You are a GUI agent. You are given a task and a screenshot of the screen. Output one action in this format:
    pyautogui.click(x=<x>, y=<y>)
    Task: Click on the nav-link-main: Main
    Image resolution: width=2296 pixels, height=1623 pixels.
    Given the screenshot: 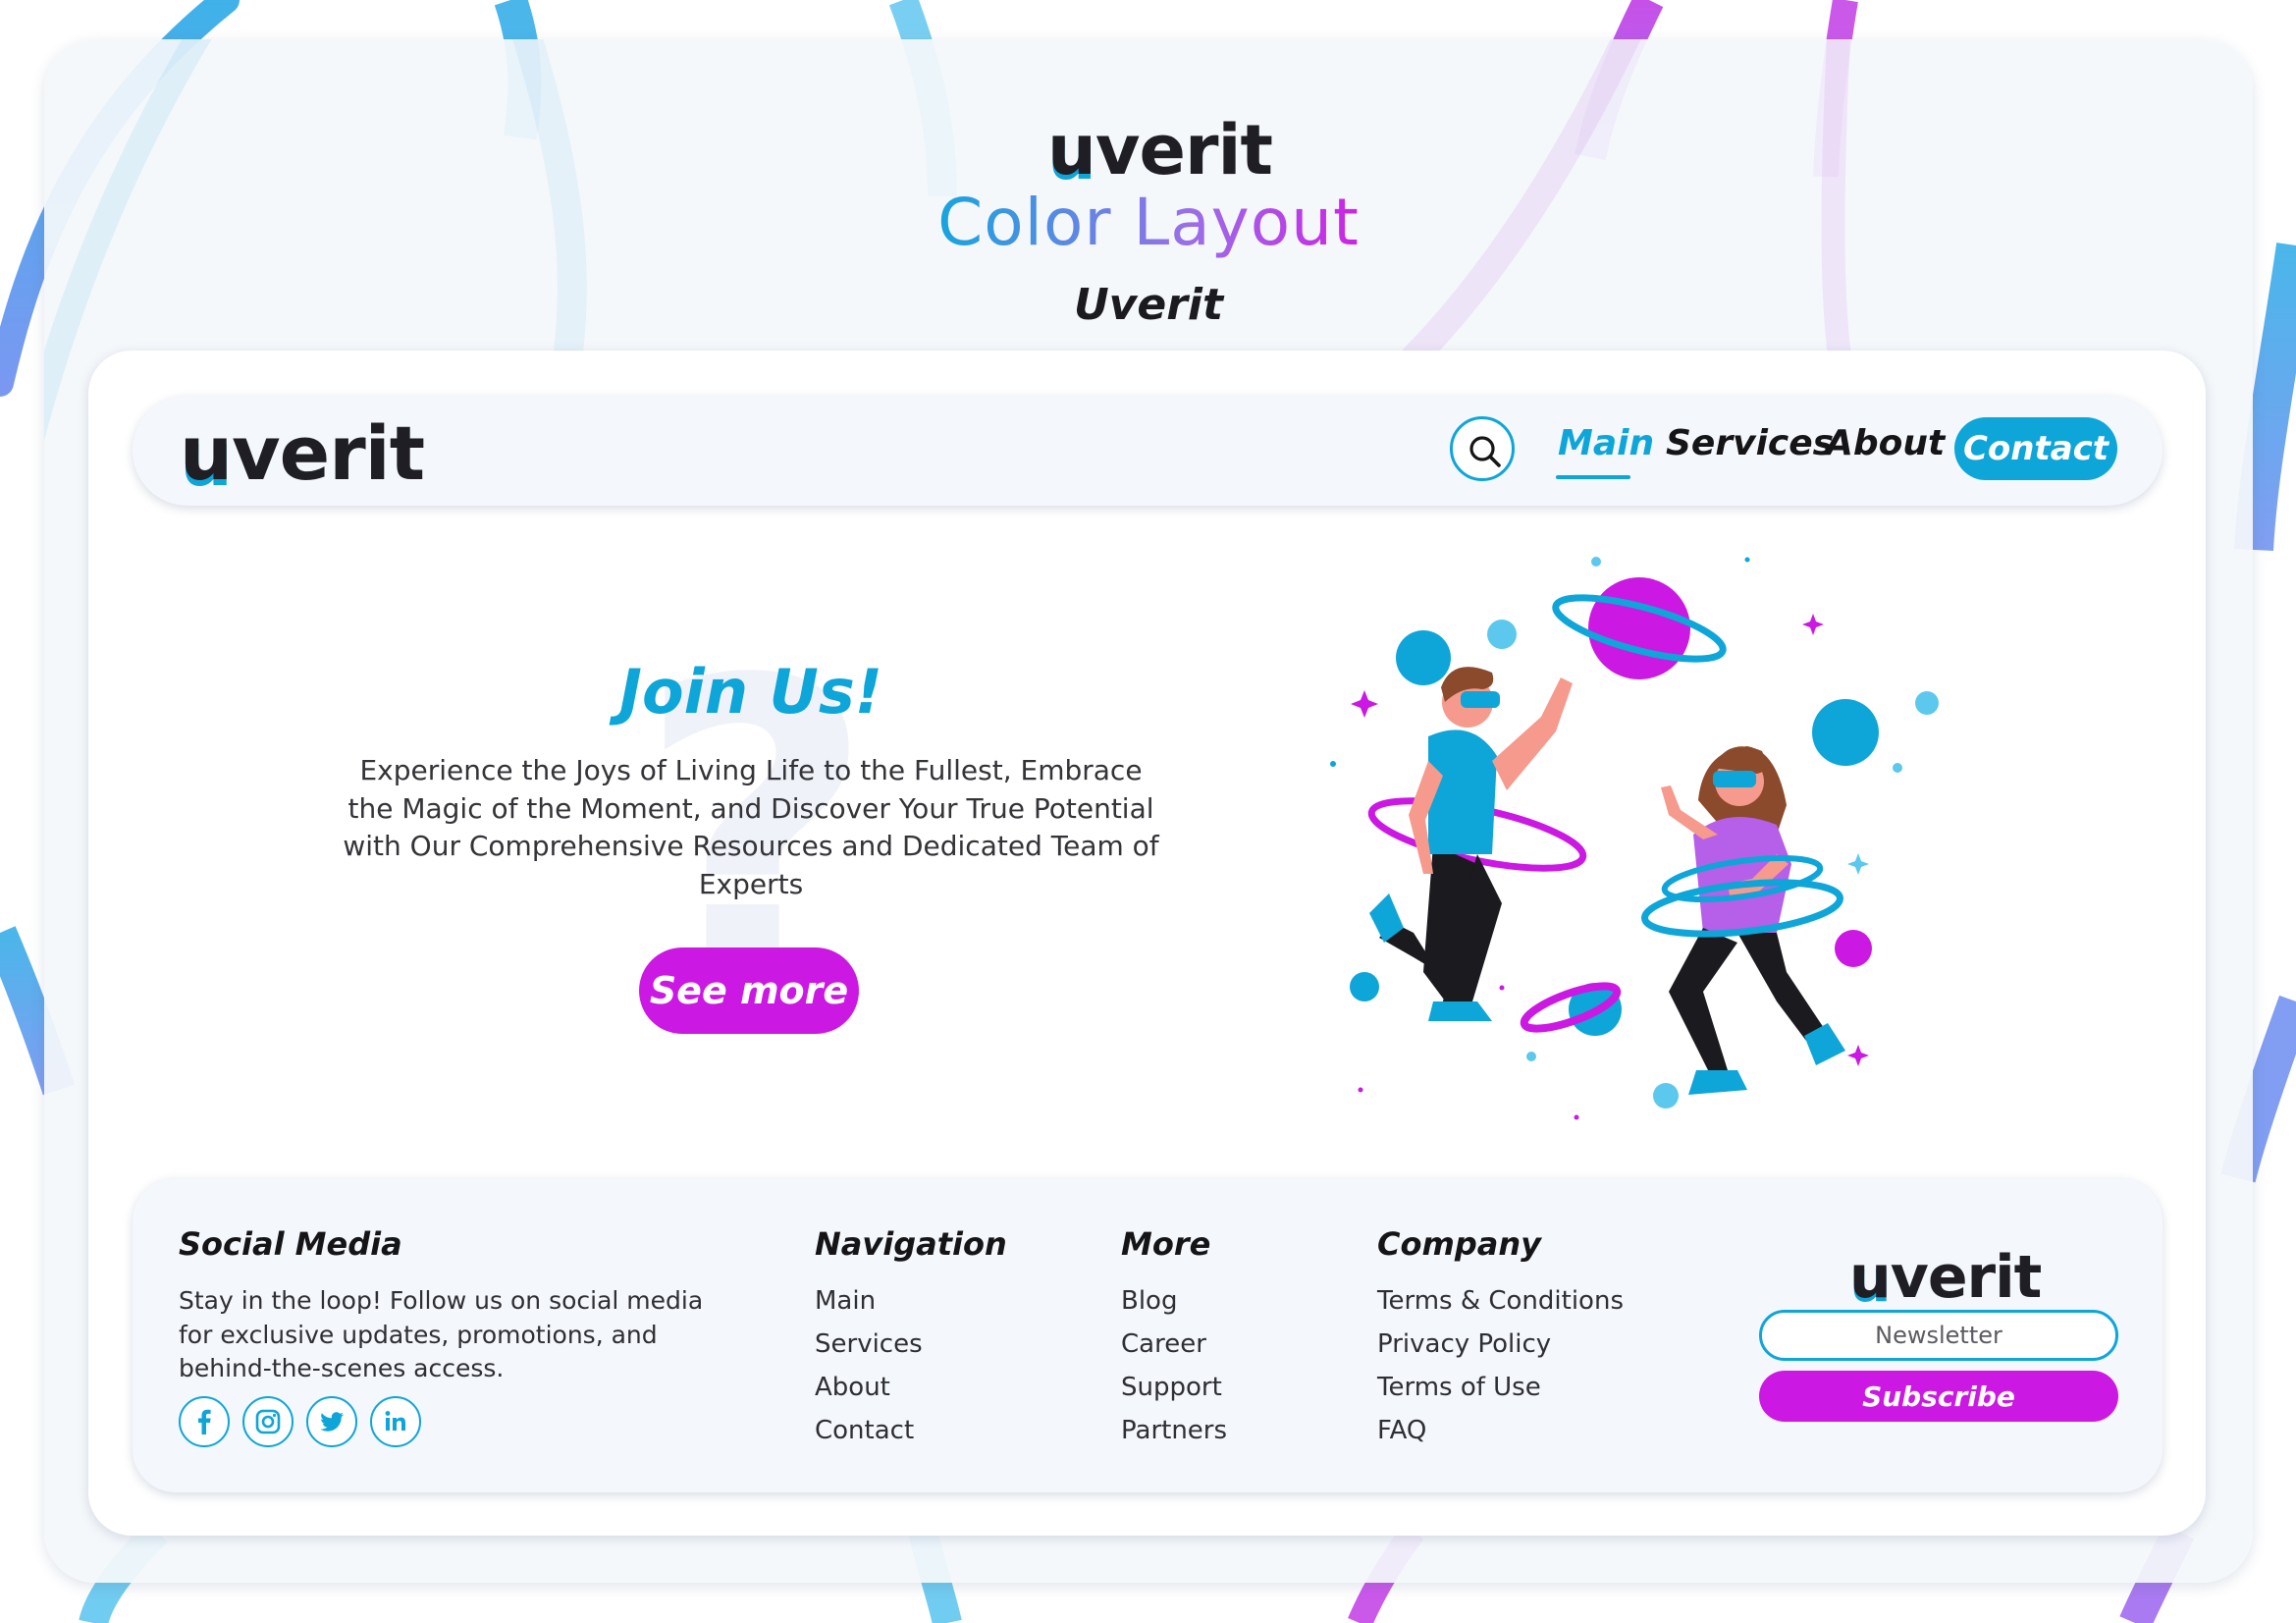 What is the action you would take?
    pyautogui.click(x=1606, y=443)
    